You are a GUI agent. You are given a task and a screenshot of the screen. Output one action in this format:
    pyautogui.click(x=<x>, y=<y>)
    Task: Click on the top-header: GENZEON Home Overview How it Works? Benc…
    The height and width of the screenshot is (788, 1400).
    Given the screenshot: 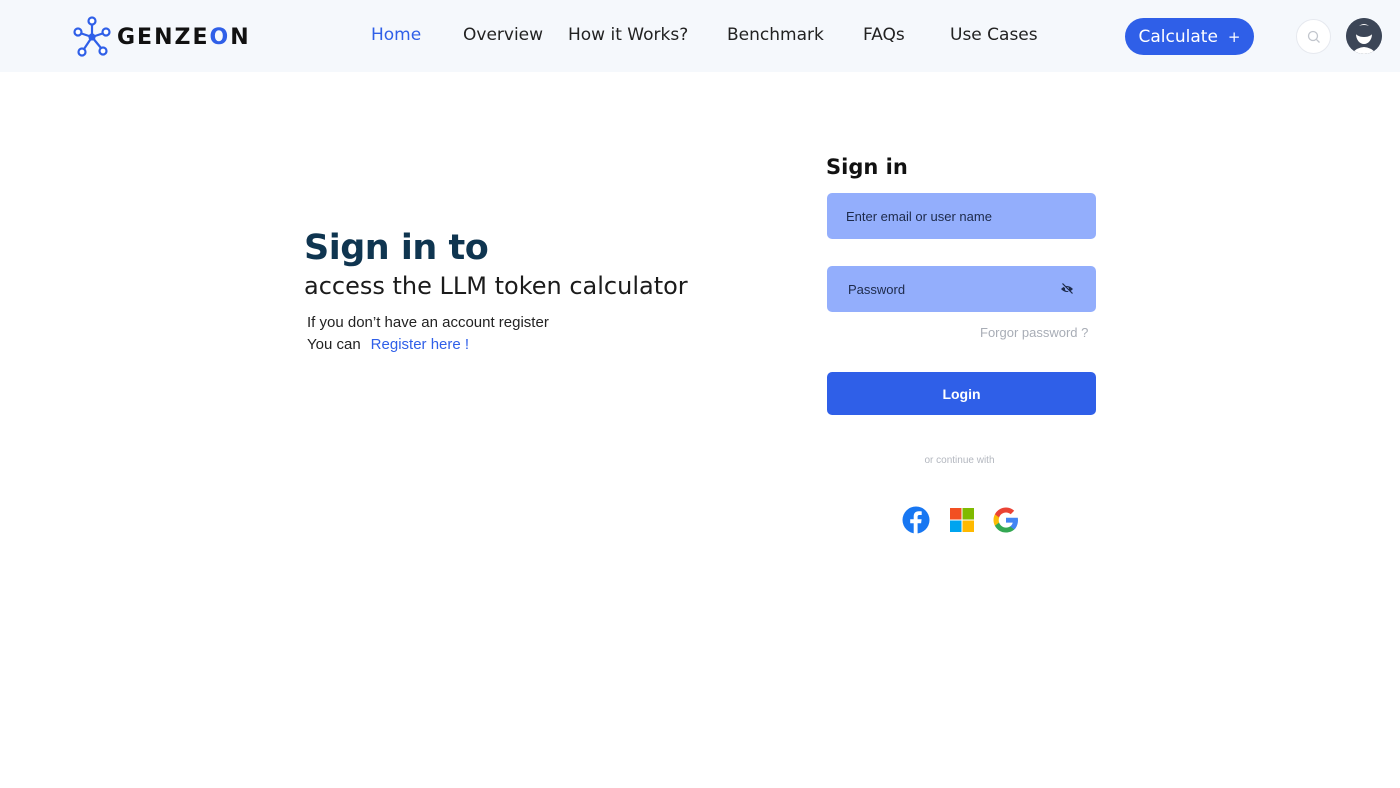 What is the action you would take?
    pyautogui.click(x=700, y=36)
    